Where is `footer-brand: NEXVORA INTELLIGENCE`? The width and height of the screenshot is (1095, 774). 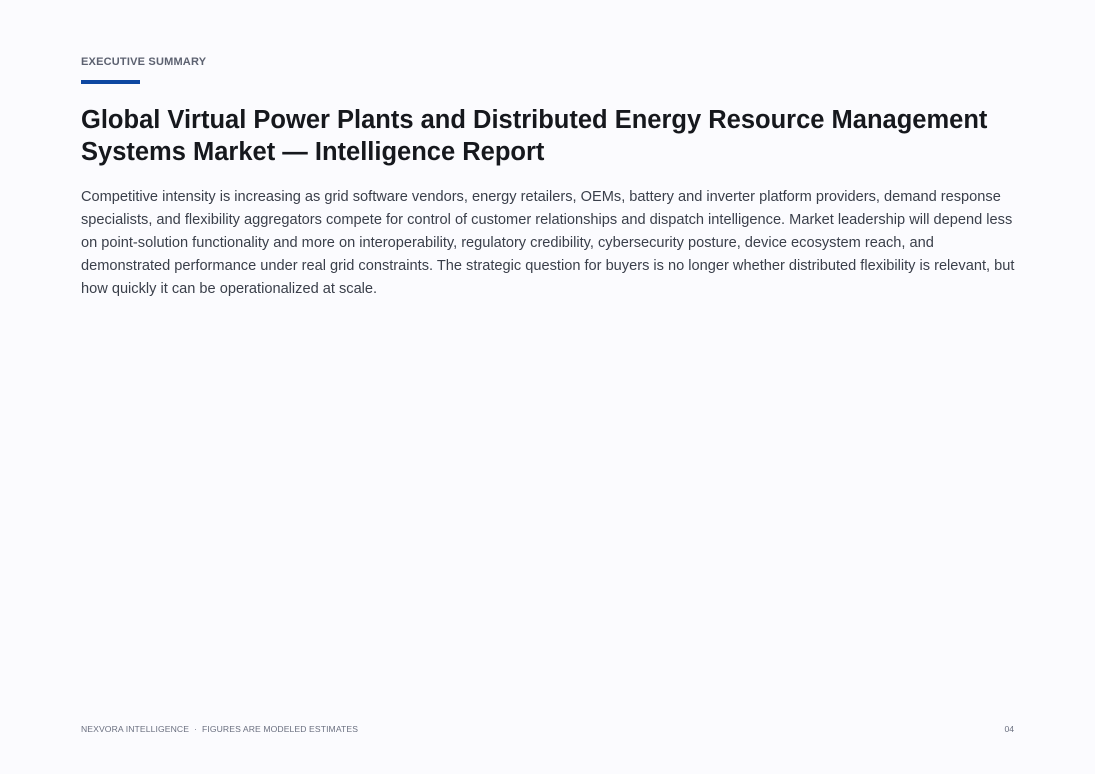 footer-brand: NEXVORA INTELLIGENCE is located at coordinates (135, 729).